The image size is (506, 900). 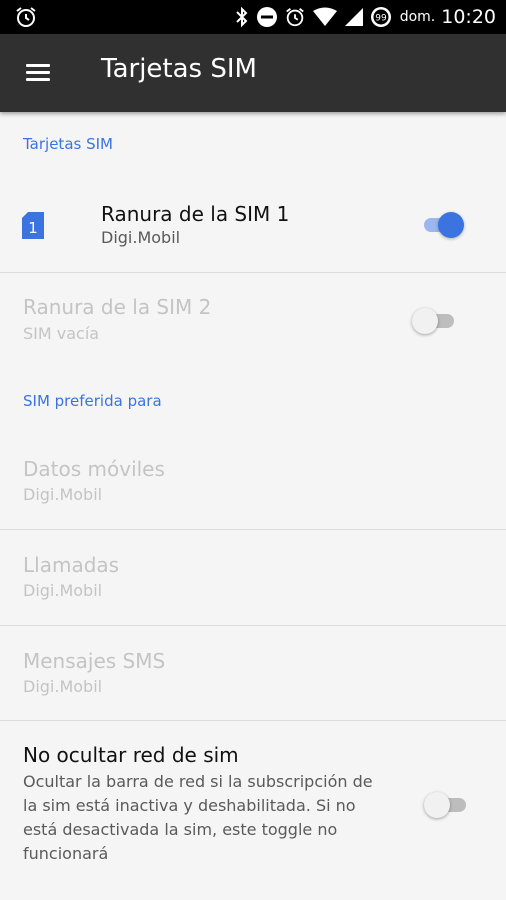 I want to click on section-header-sim-cards: Tarjetas SIM, so click(x=68, y=144).